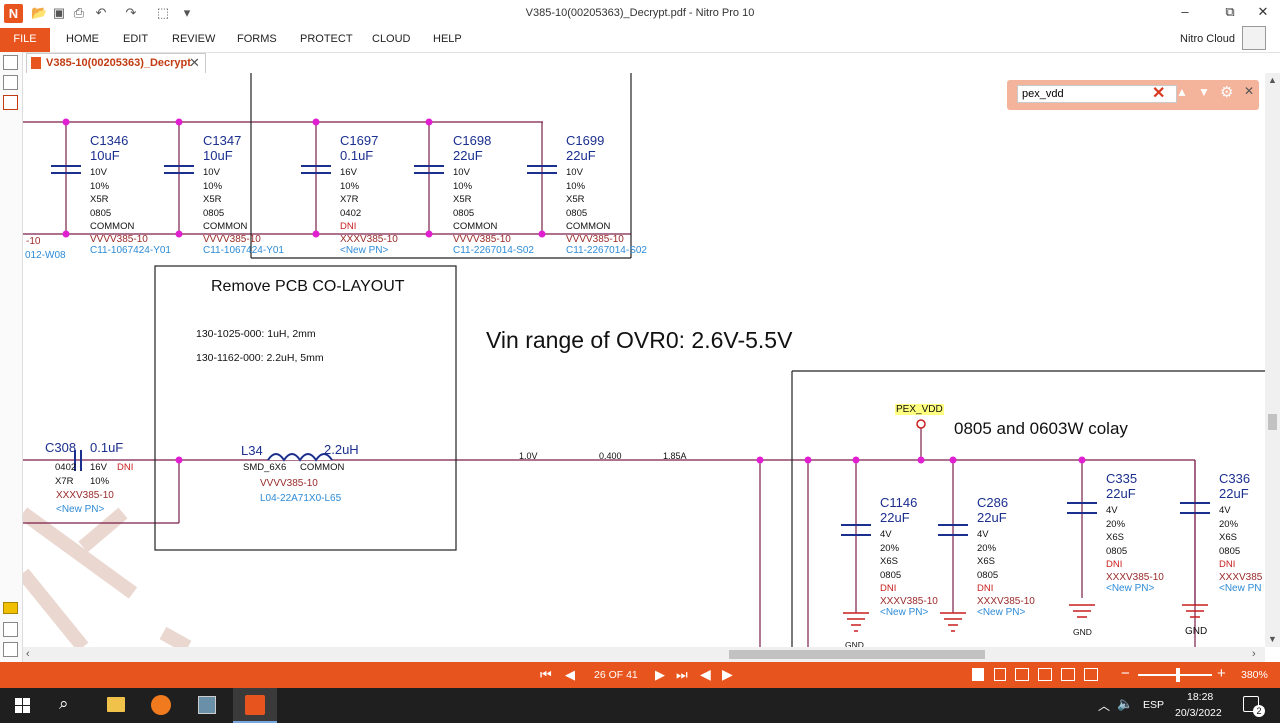  Describe the element at coordinates (348, 172) in the screenshot. I see `cap-spec: 16V` at that location.